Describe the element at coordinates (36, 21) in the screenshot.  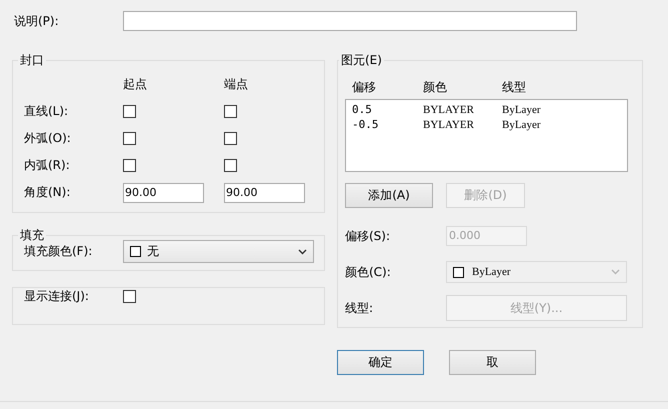
I see `description-label: 说明(P):` at that location.